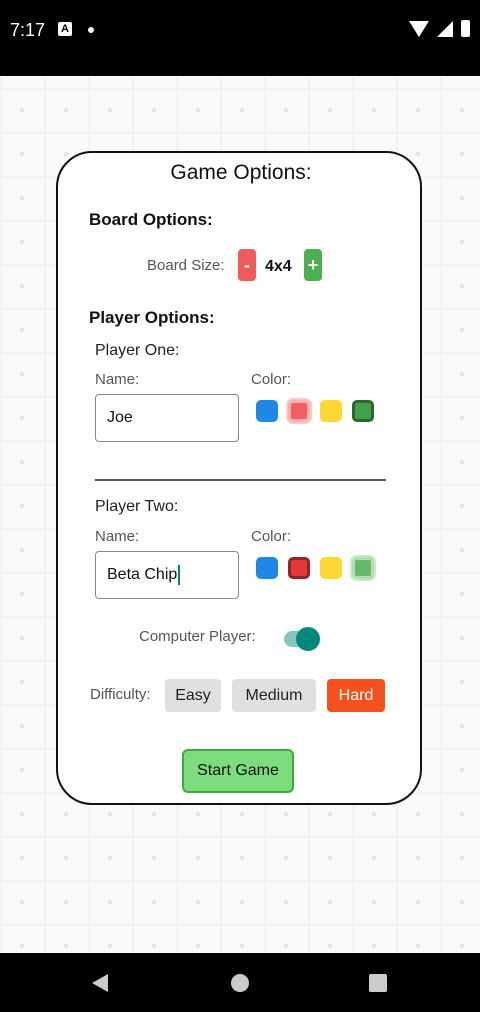  What do you see at coordinates (167, 418) in the screenshot?
I see `player-one-name-input: Joe` at bounding box center [167, 418].